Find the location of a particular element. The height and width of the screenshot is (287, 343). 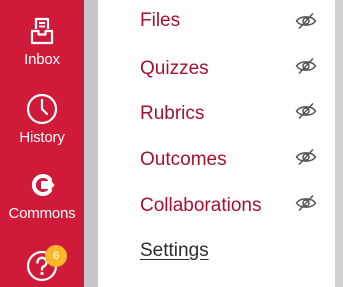

clock-icon is located at coordinates (42, 109).